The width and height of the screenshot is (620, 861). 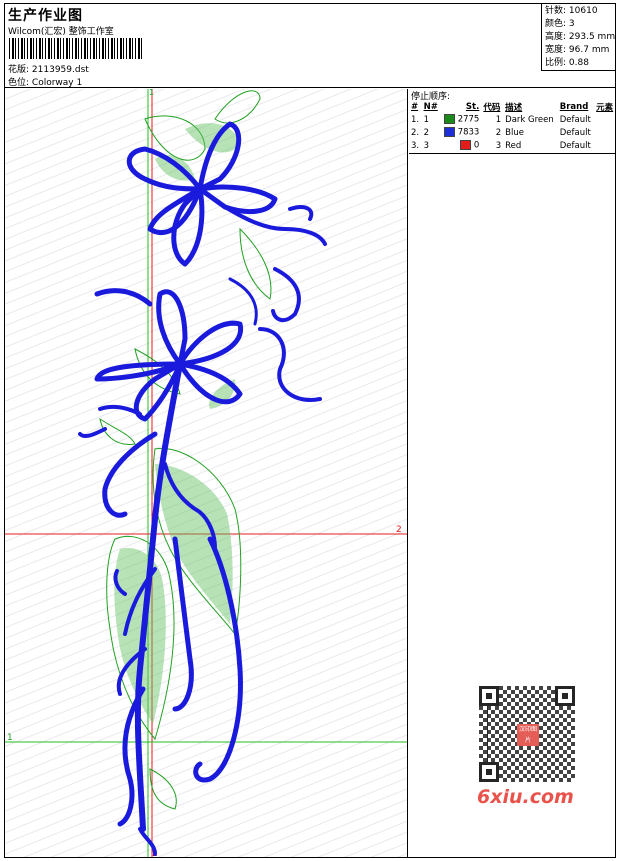 I want to click on qr-code: 汉印图片, so click(x=527, y=734).